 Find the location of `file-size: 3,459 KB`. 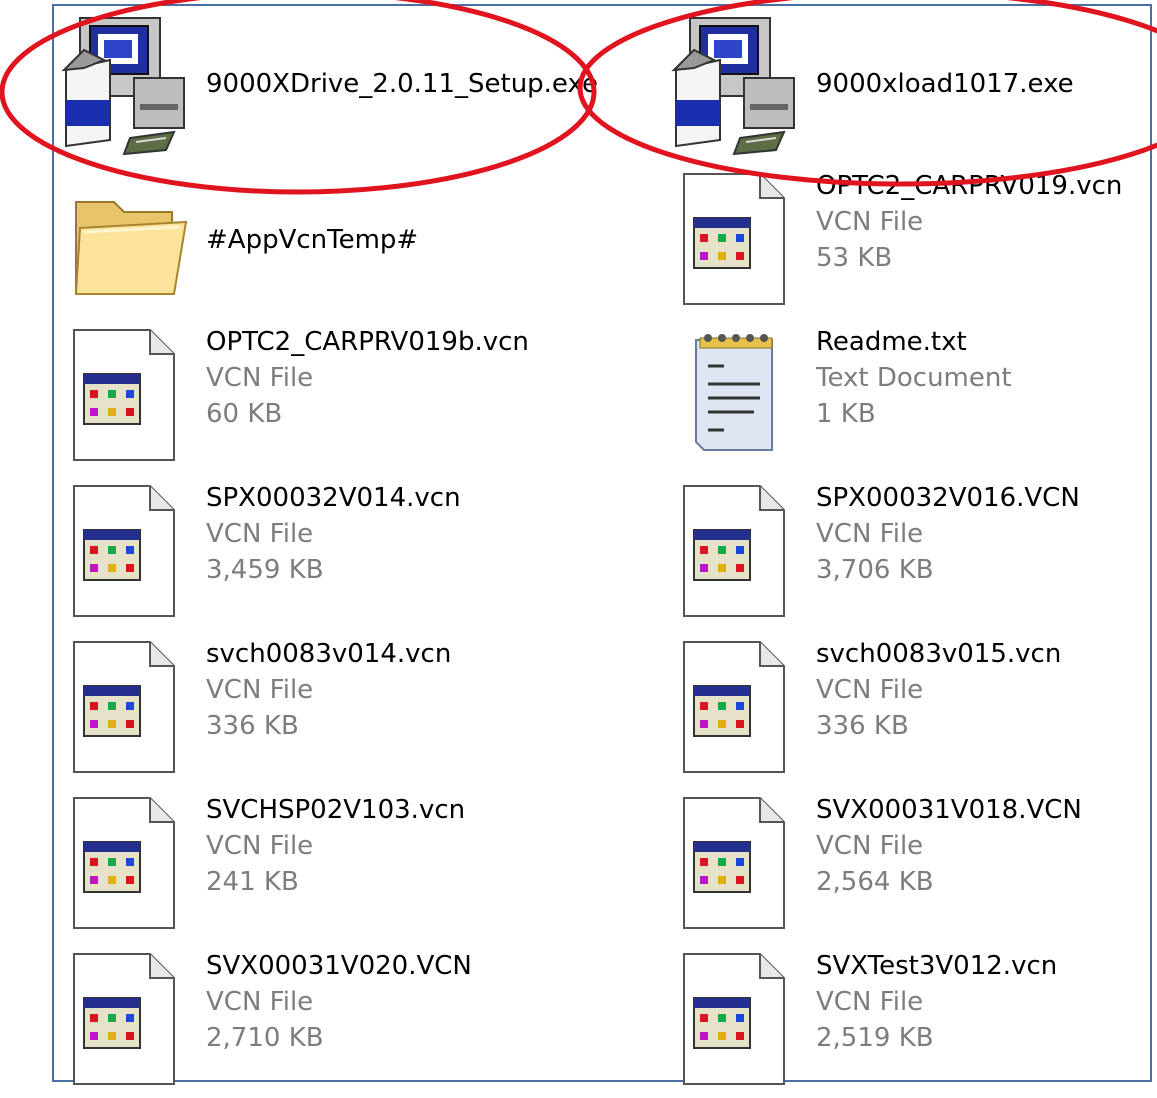

file-size: 3,459 KB is located at coordinates (265, 570).